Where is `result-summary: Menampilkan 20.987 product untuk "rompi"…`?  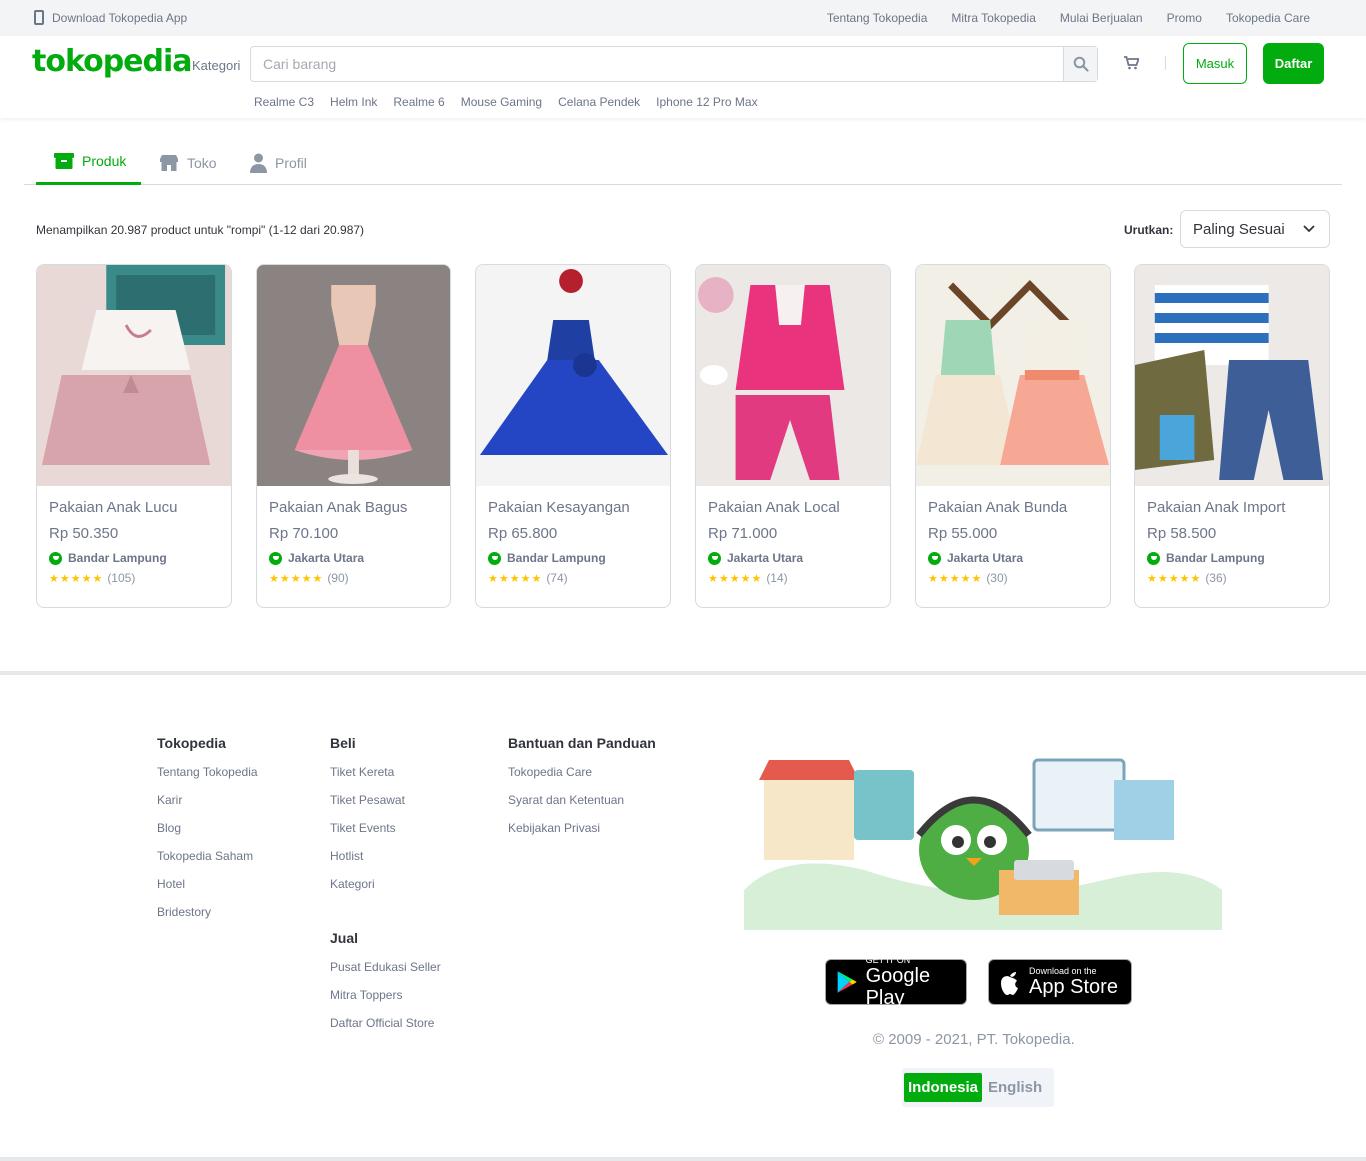
result-summary: Menampilkan 20.987 product untuk "rompi"… is located at coordinates (200, 230).